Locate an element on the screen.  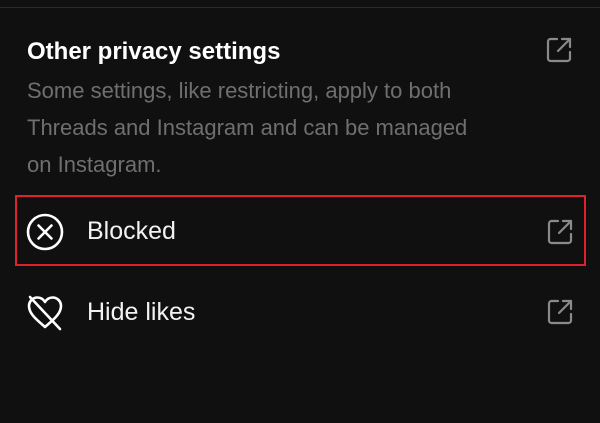
heart-slash-icon is located at coordinates (45, 313).